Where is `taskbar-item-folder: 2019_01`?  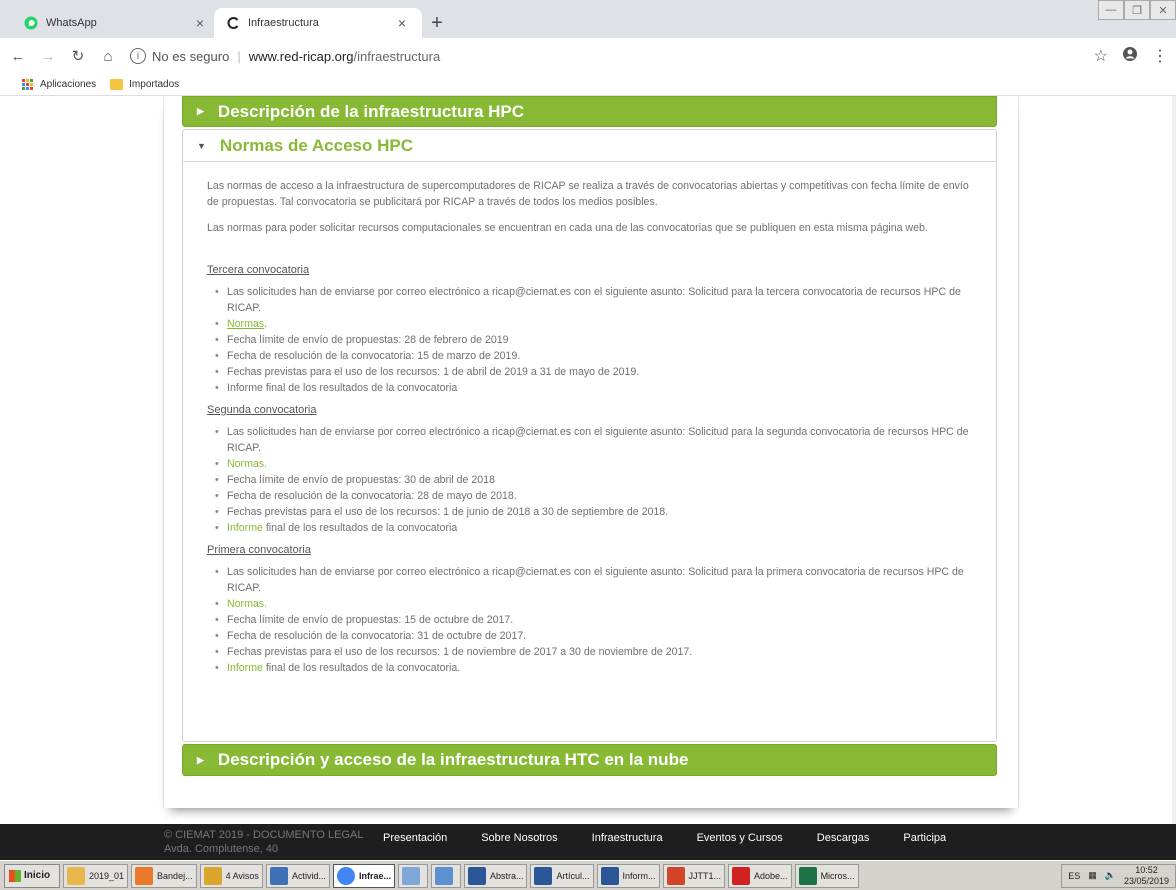
taskbar-item-folder: 2019_01 is located at coordinates (96, 875).